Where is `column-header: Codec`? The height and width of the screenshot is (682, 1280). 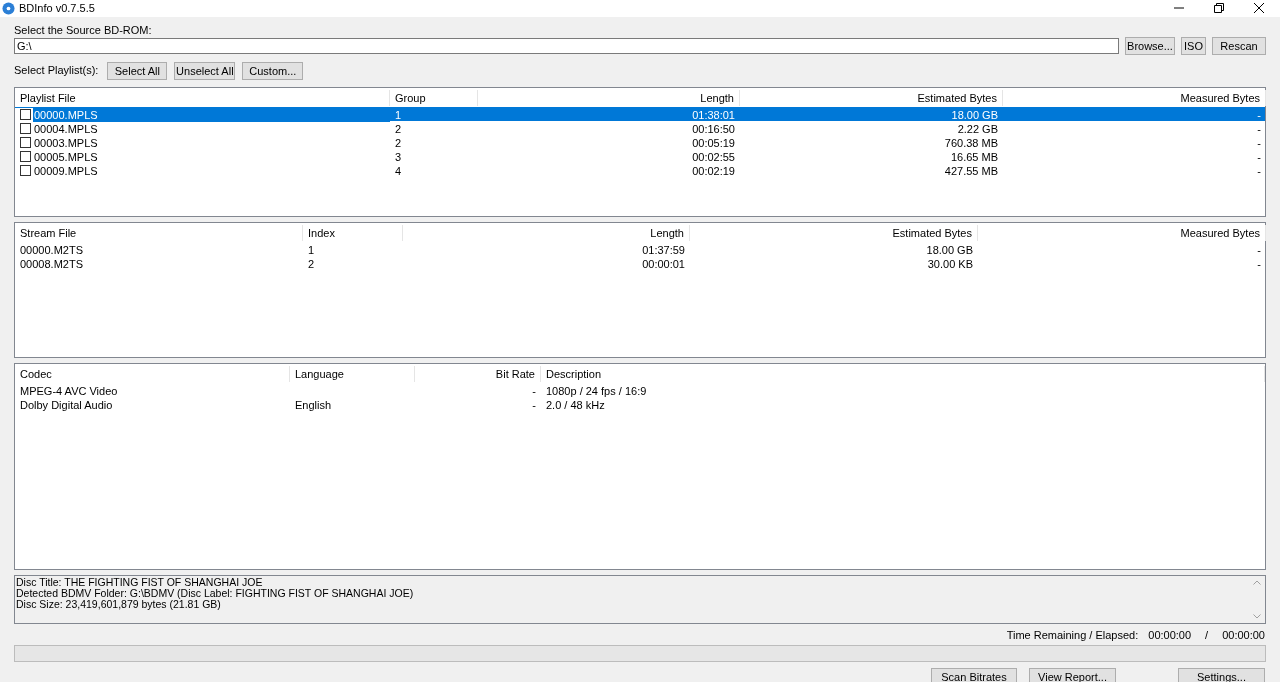
column-header: Codec is located at coordinates (36, 373).